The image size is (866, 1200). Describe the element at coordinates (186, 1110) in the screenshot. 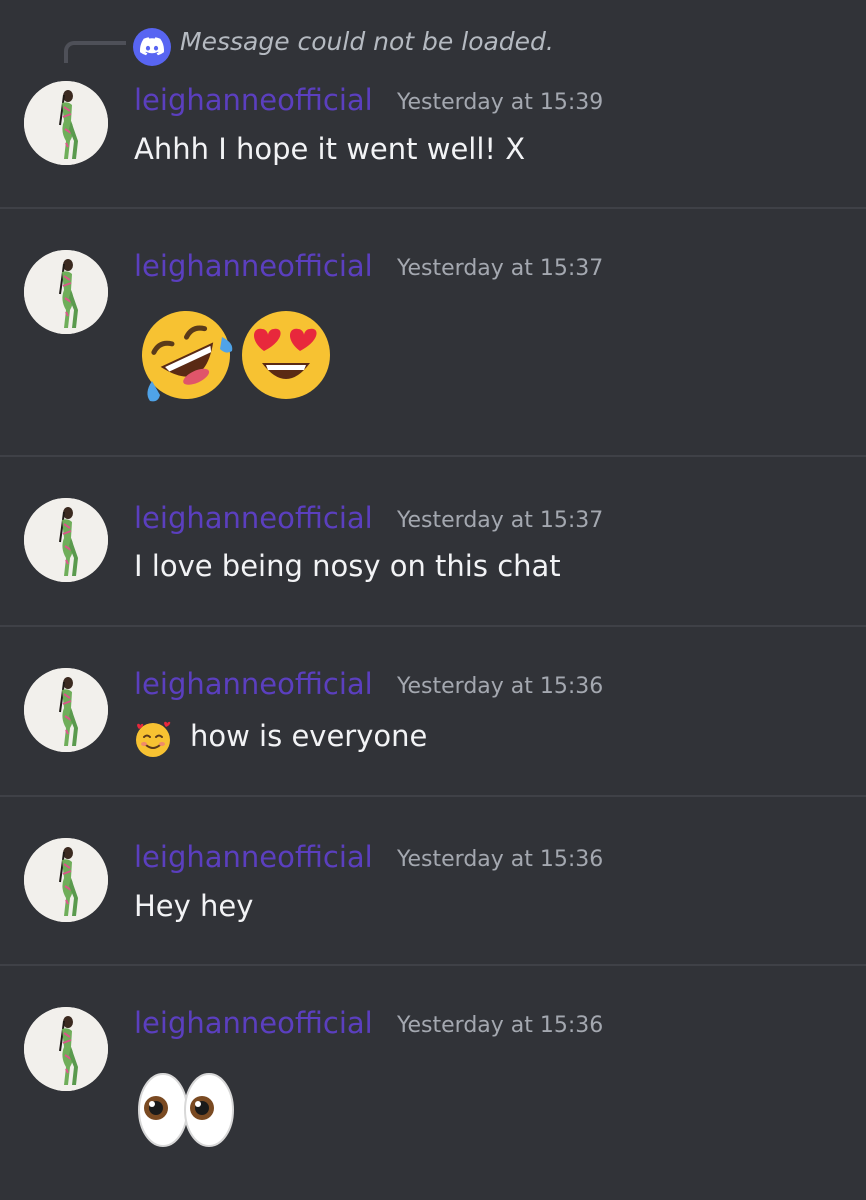

I see `eyes-emoji` at that location.